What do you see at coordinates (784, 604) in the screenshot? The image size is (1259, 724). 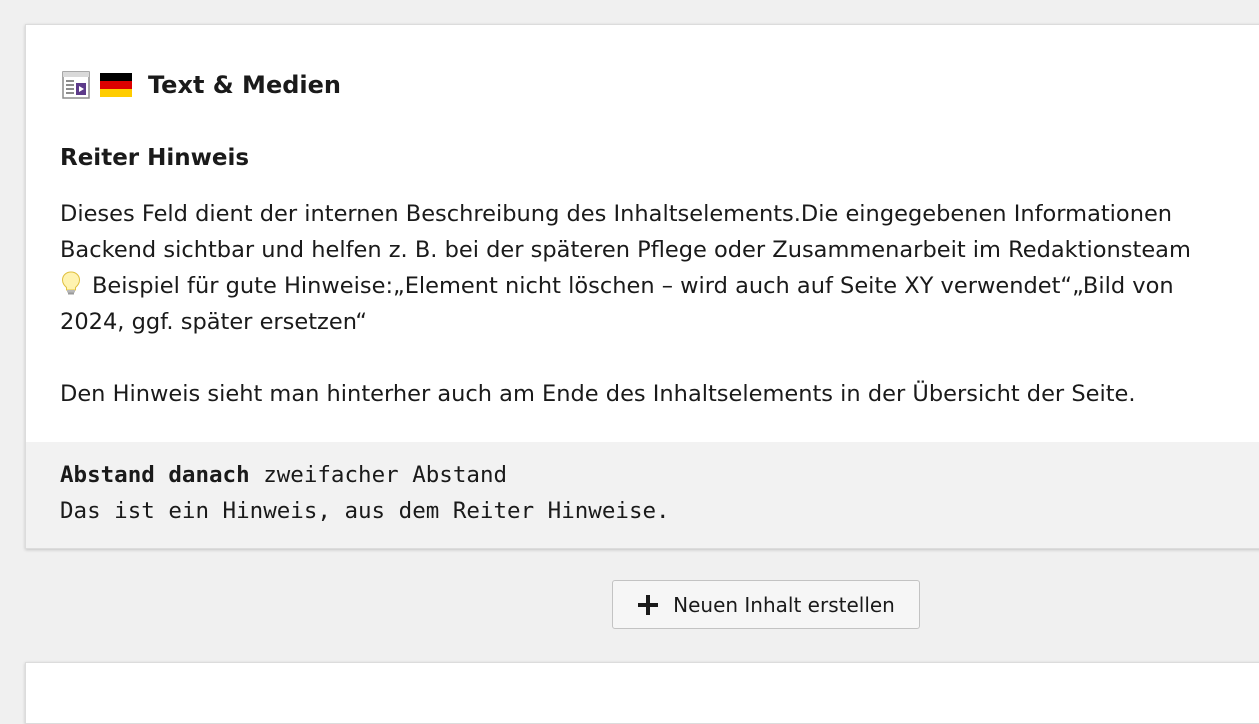 I see `new-content-label: Neuen Inhalt erstellen` at bounding box center [784, 604].